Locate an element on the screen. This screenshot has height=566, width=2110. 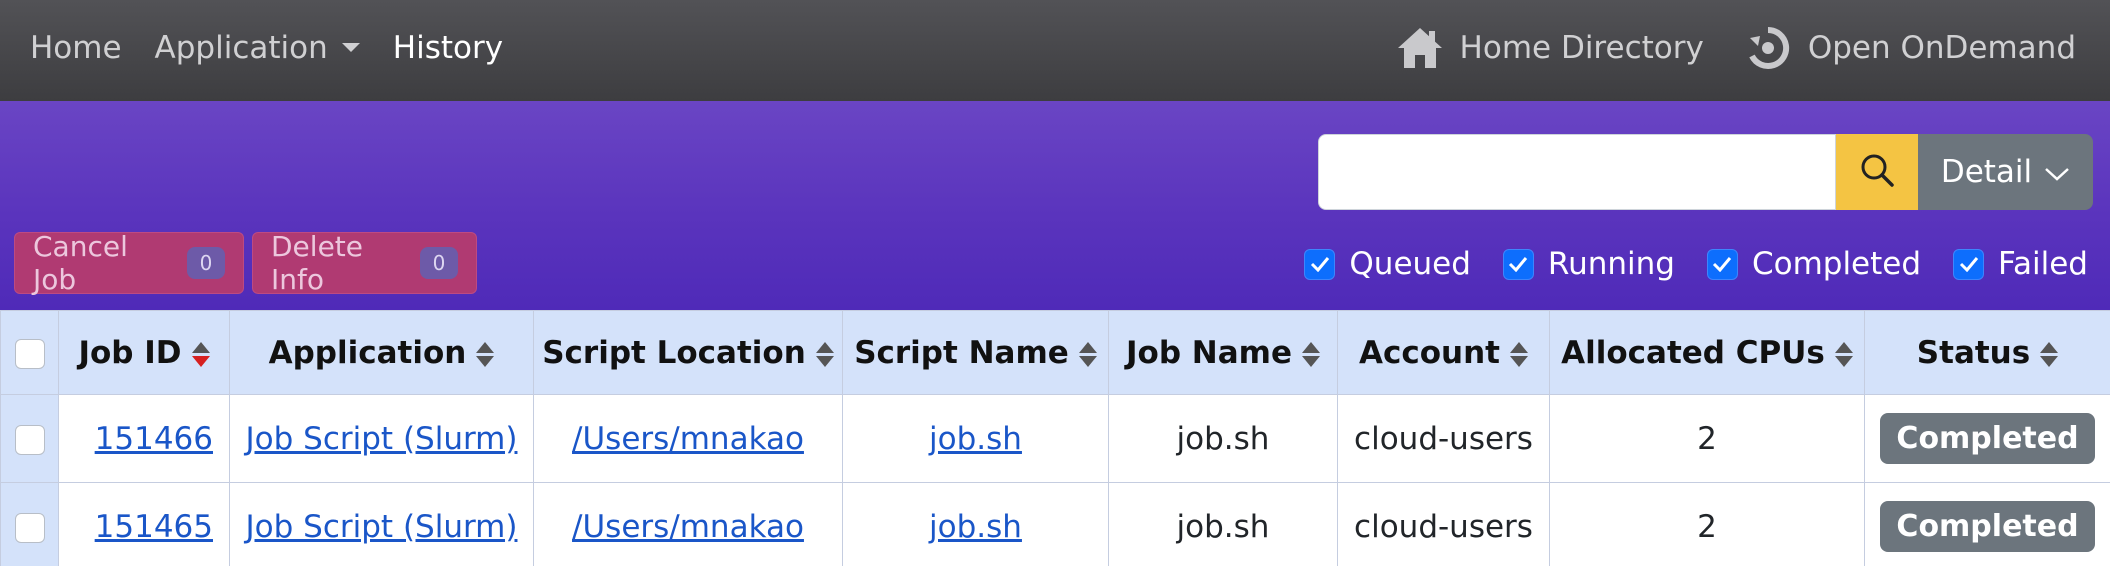
open-ondemand-label: Open OnDemand is located at coordinates (1941, 47).